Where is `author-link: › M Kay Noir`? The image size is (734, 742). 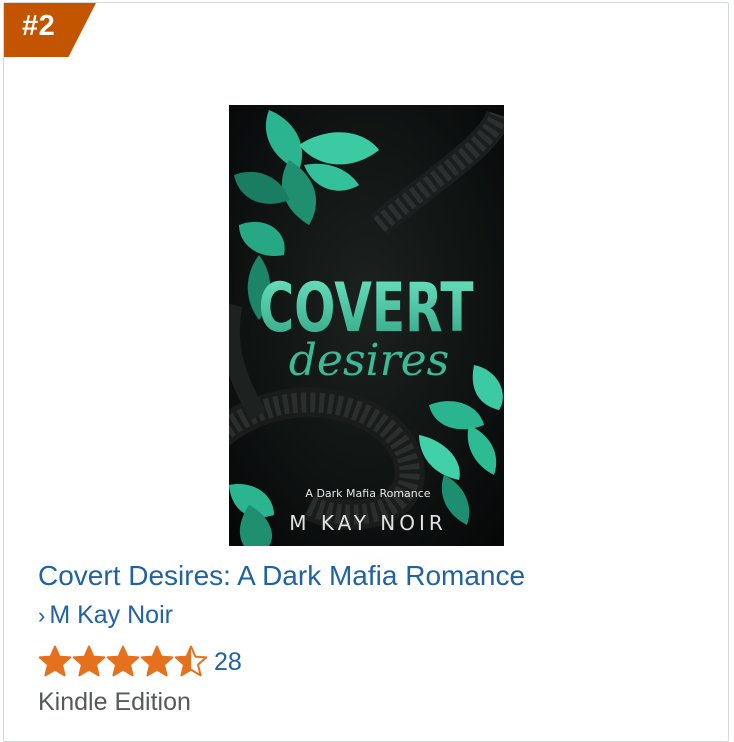 author-link: › M Kay Noir is located at coordinates (105, 615).